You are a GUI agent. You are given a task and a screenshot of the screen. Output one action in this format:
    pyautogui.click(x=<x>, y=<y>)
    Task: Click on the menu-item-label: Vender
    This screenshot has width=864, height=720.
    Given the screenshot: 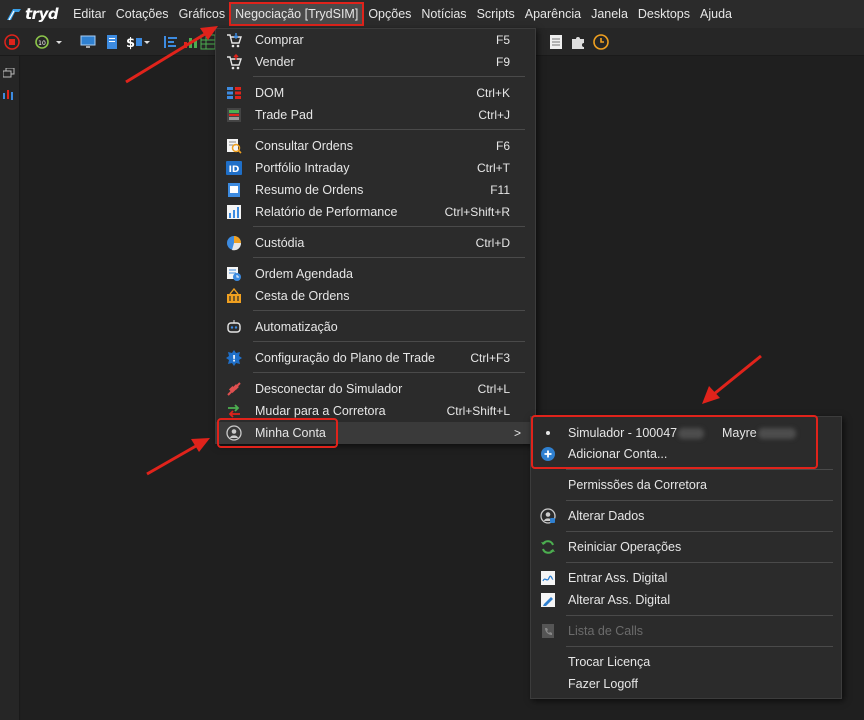 What is the action you would take?
    pyautogui.click(x=275, y=62)
    